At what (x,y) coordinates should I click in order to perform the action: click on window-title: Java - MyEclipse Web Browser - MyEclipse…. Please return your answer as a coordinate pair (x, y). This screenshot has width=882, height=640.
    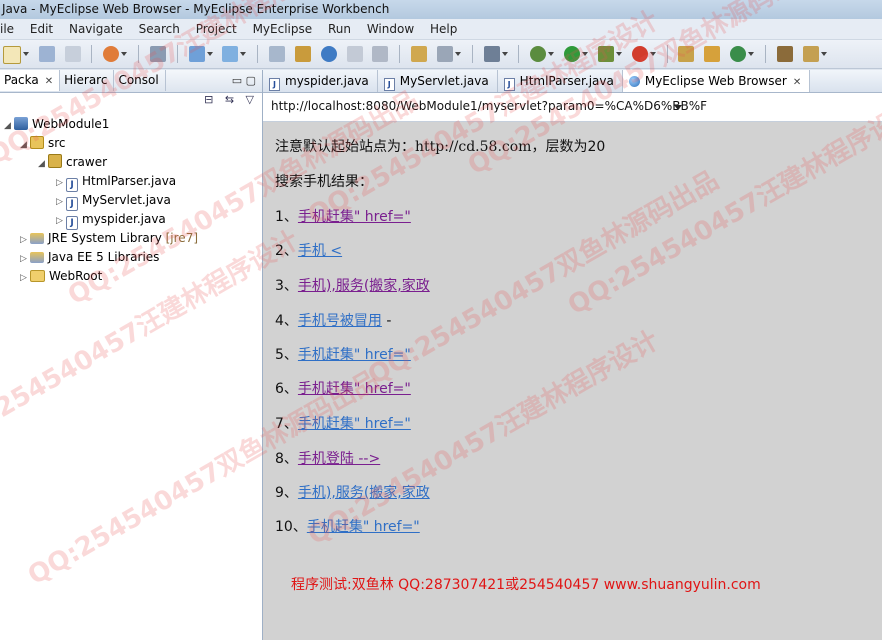
    Looking at the image, I should click on (196, 9).